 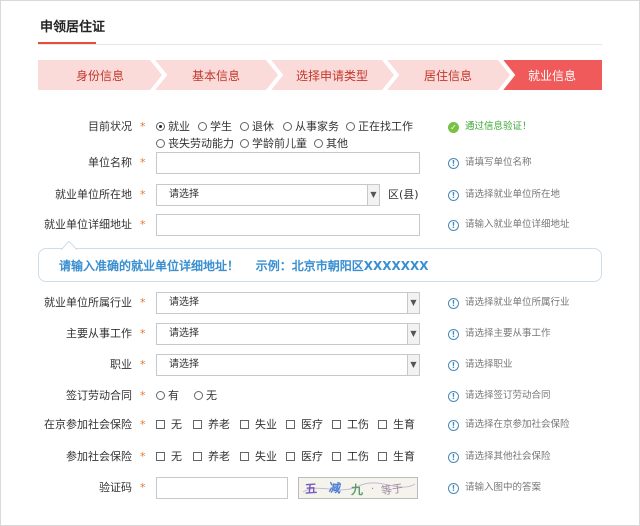 I want to click on occupation-label: 职业, so click(x=121, y=364).